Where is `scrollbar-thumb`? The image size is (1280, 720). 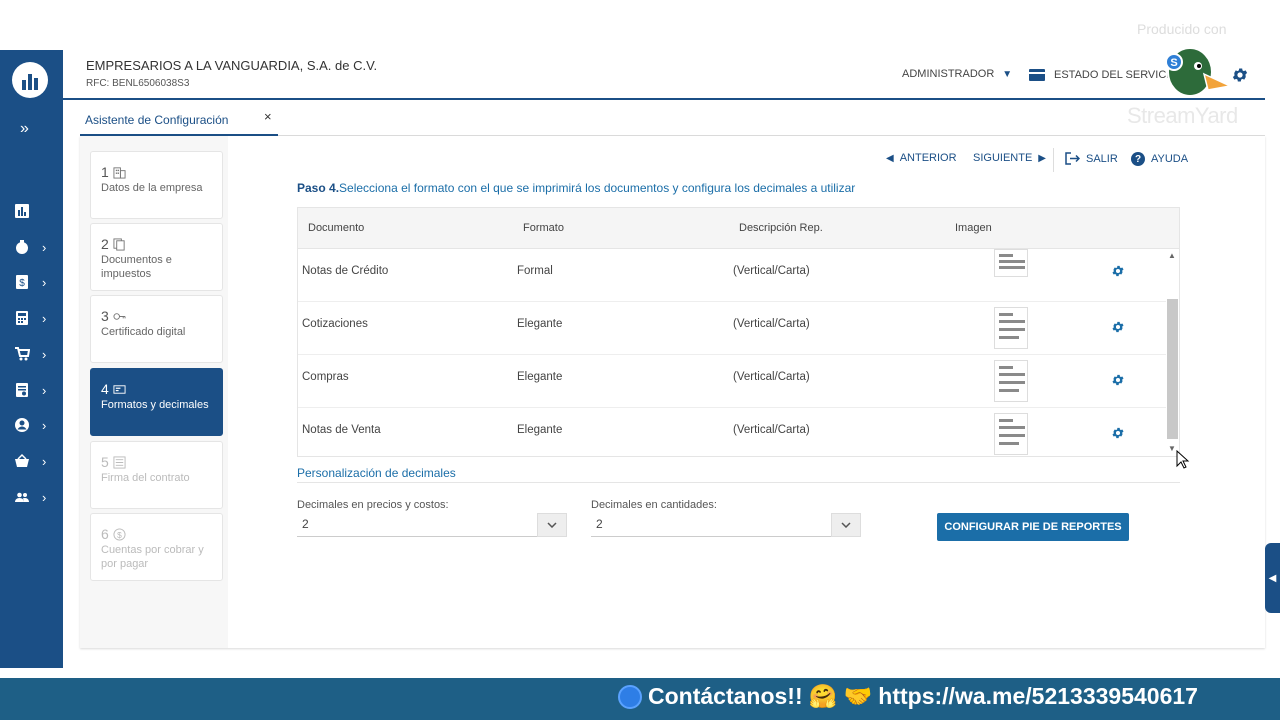 scrollbar-thumb is located at coordinates (1172, 369).